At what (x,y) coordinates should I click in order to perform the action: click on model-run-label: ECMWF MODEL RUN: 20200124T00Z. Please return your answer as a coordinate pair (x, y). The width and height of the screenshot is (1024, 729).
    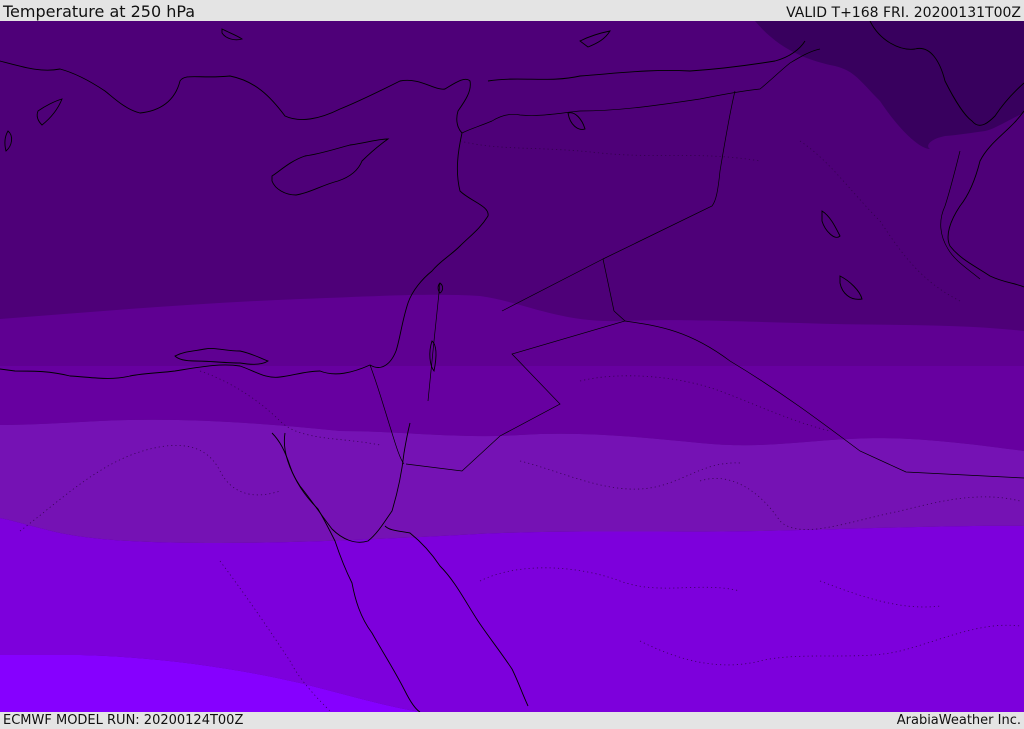
    Looking at the image, I should click on (123, 720).